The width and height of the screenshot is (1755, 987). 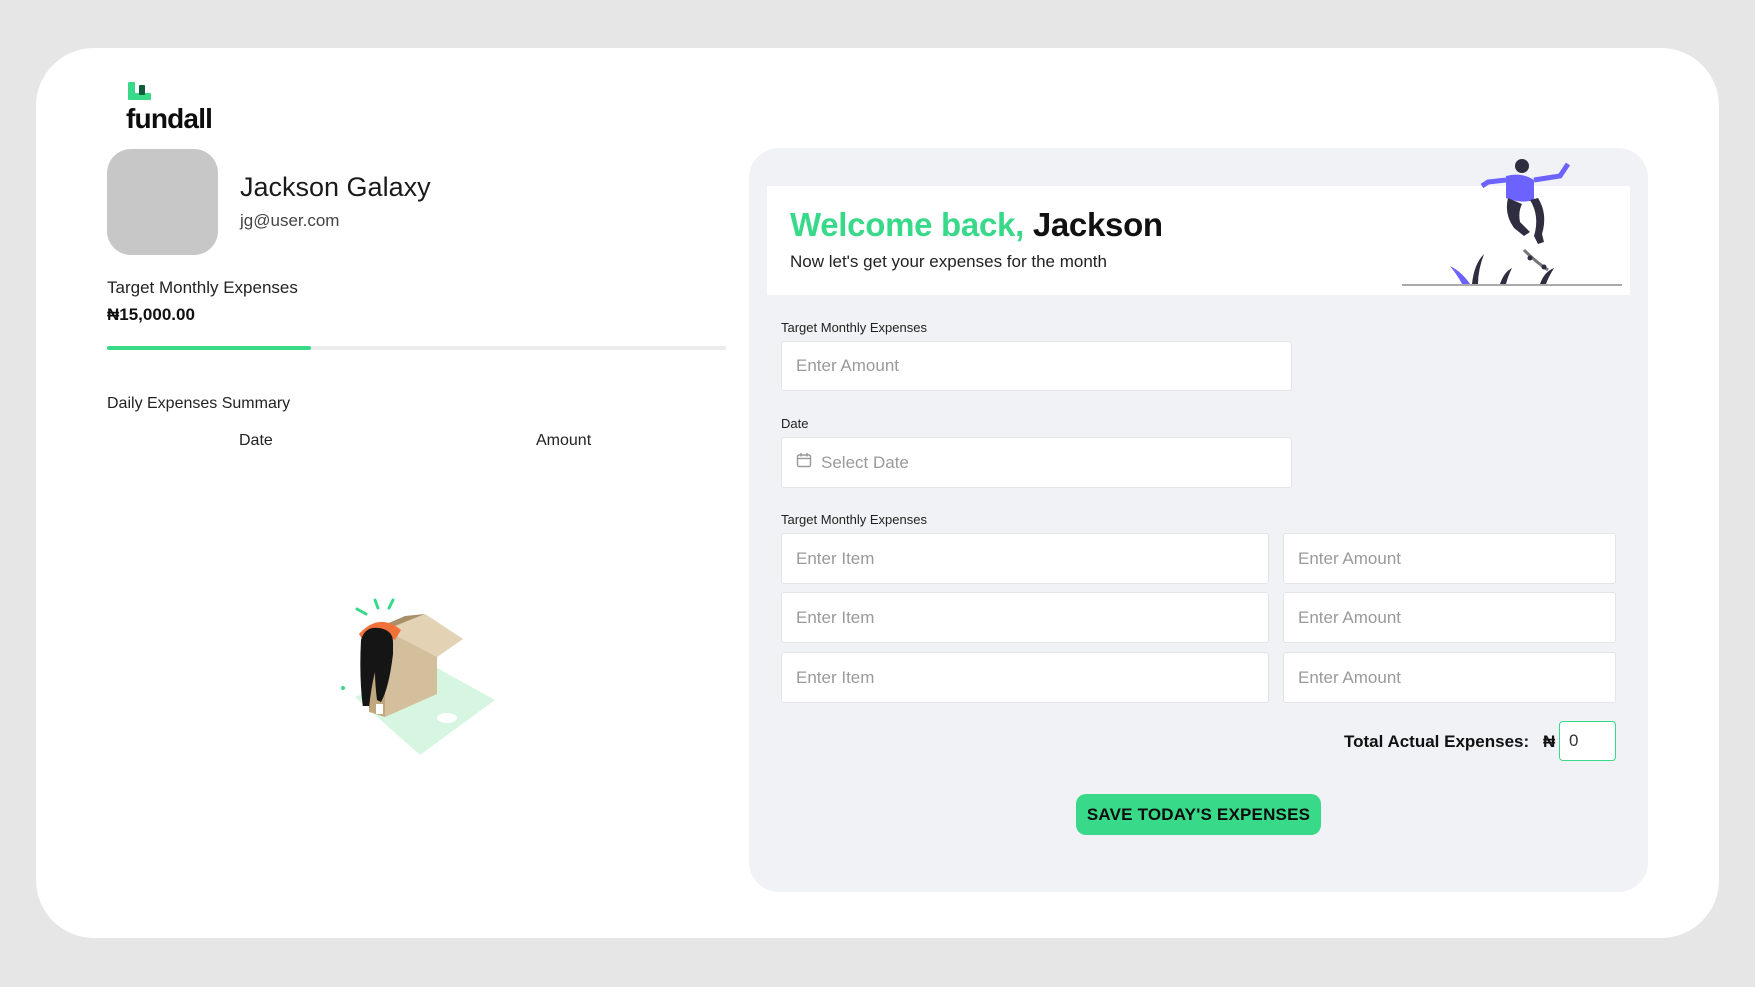 I want to click on welcome-name: Jackson, so click(x=1097, y=224).